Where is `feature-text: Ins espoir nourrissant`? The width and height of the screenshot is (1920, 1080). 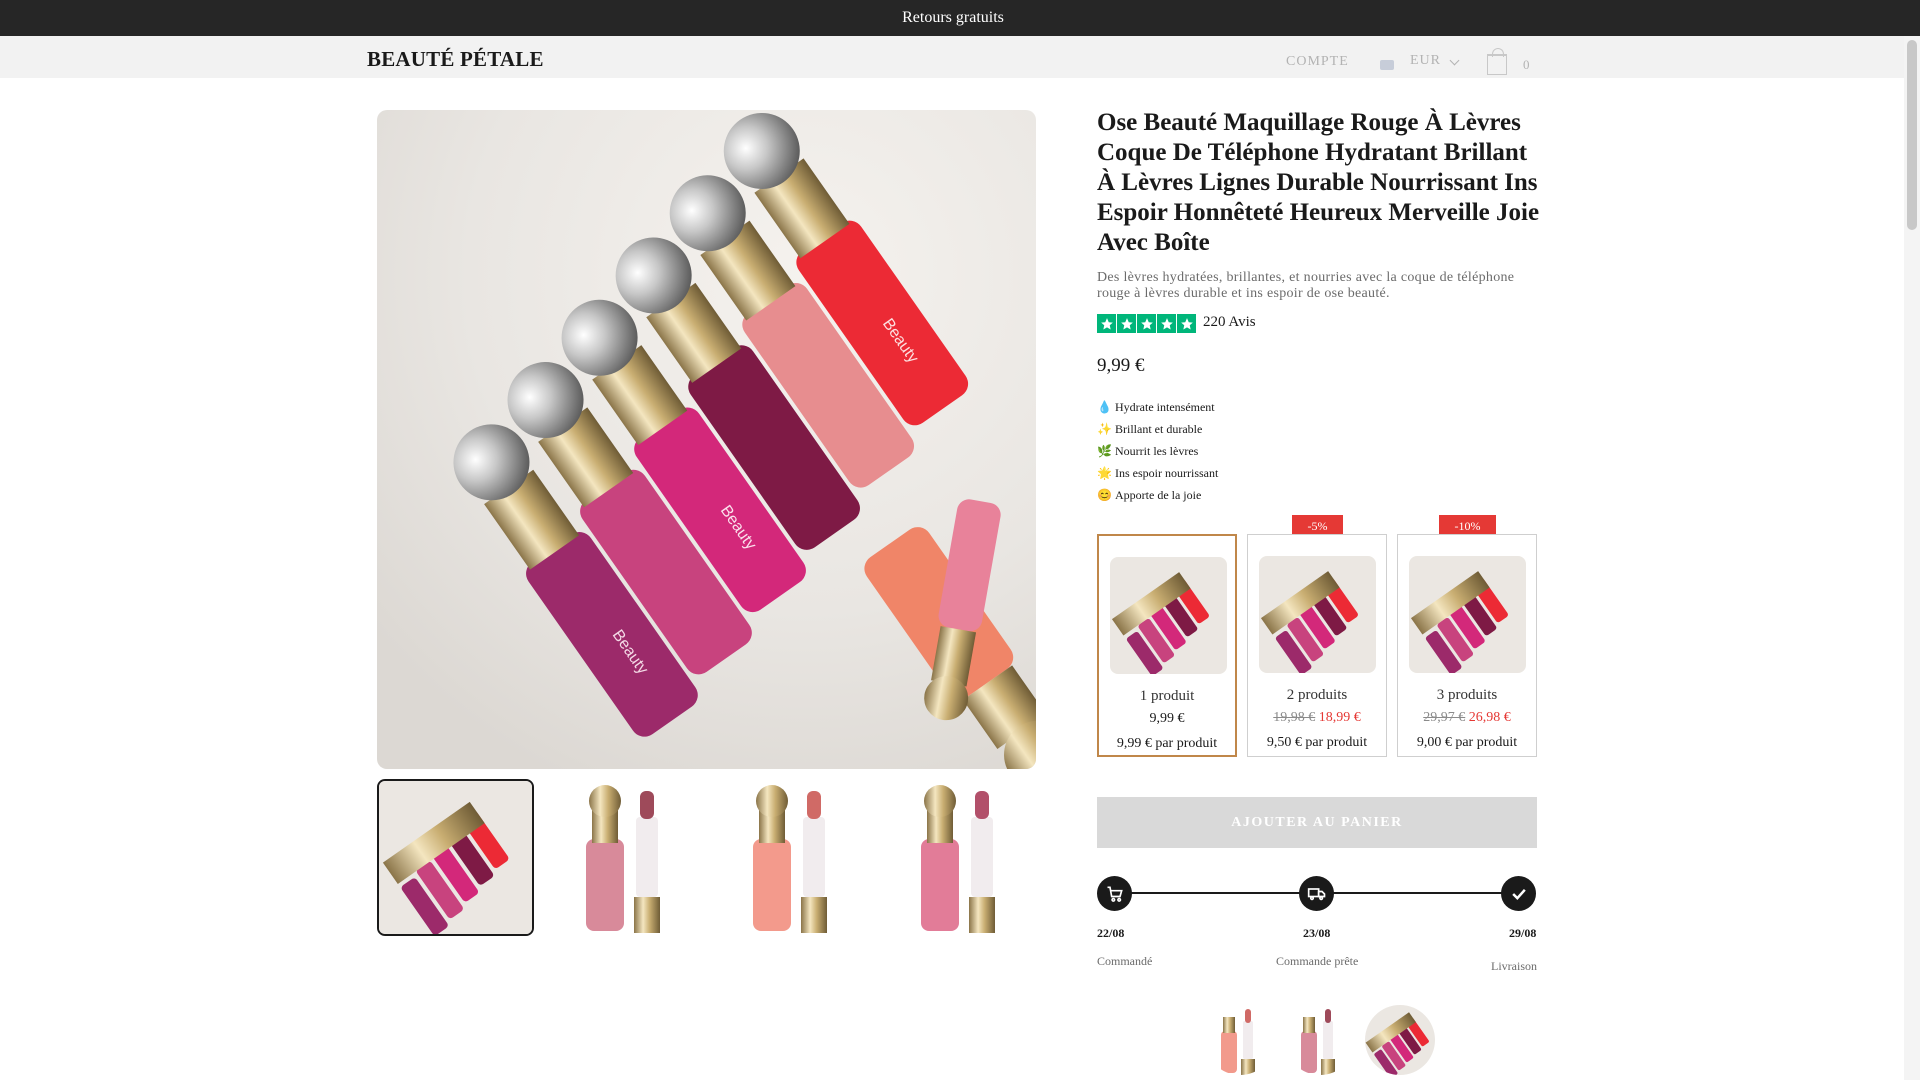
feature-text: Ins espoir nourrissant is located at coordinates (1167, 472).